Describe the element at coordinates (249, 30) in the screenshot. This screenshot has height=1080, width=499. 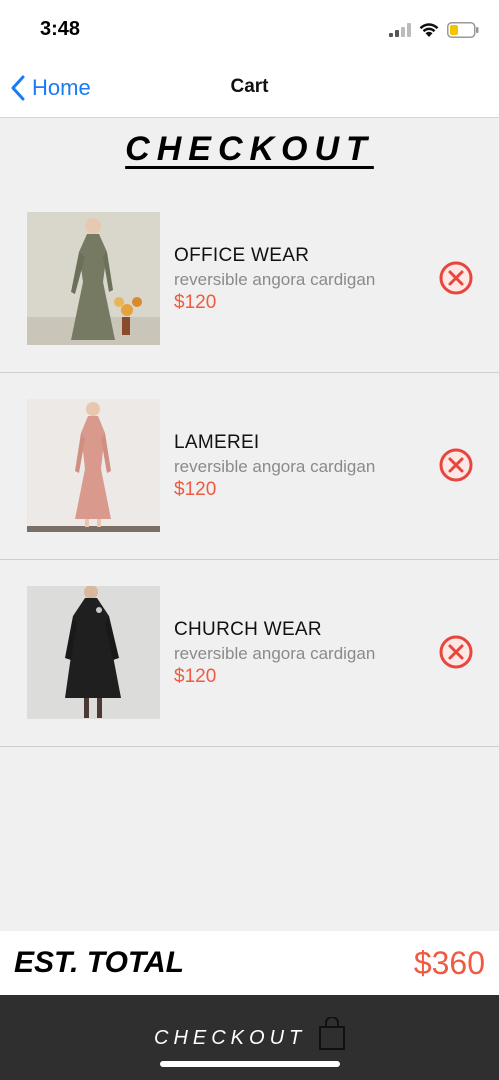
I see `status-bar: 3:48` at that location.